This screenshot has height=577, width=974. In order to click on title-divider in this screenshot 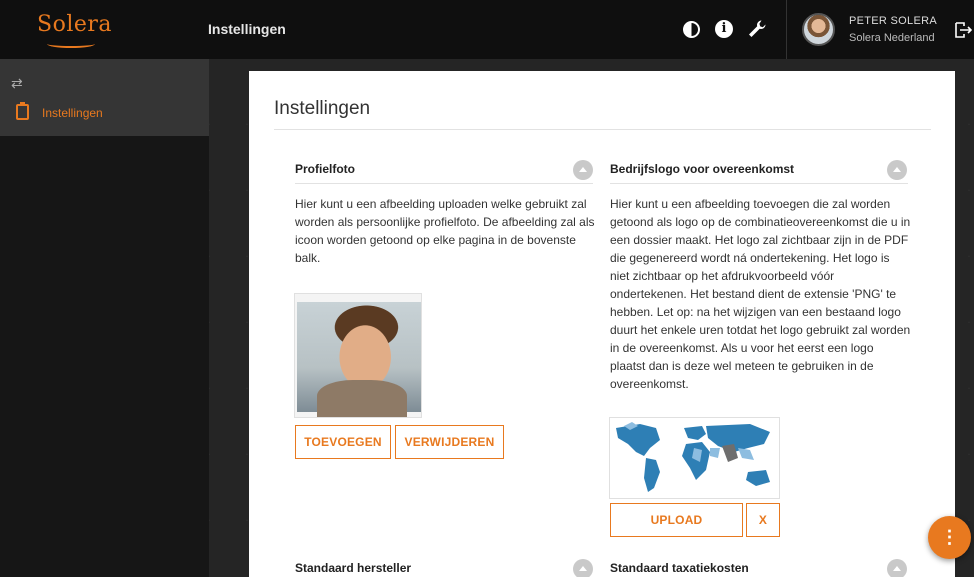, I will do `click(602, 129)`.